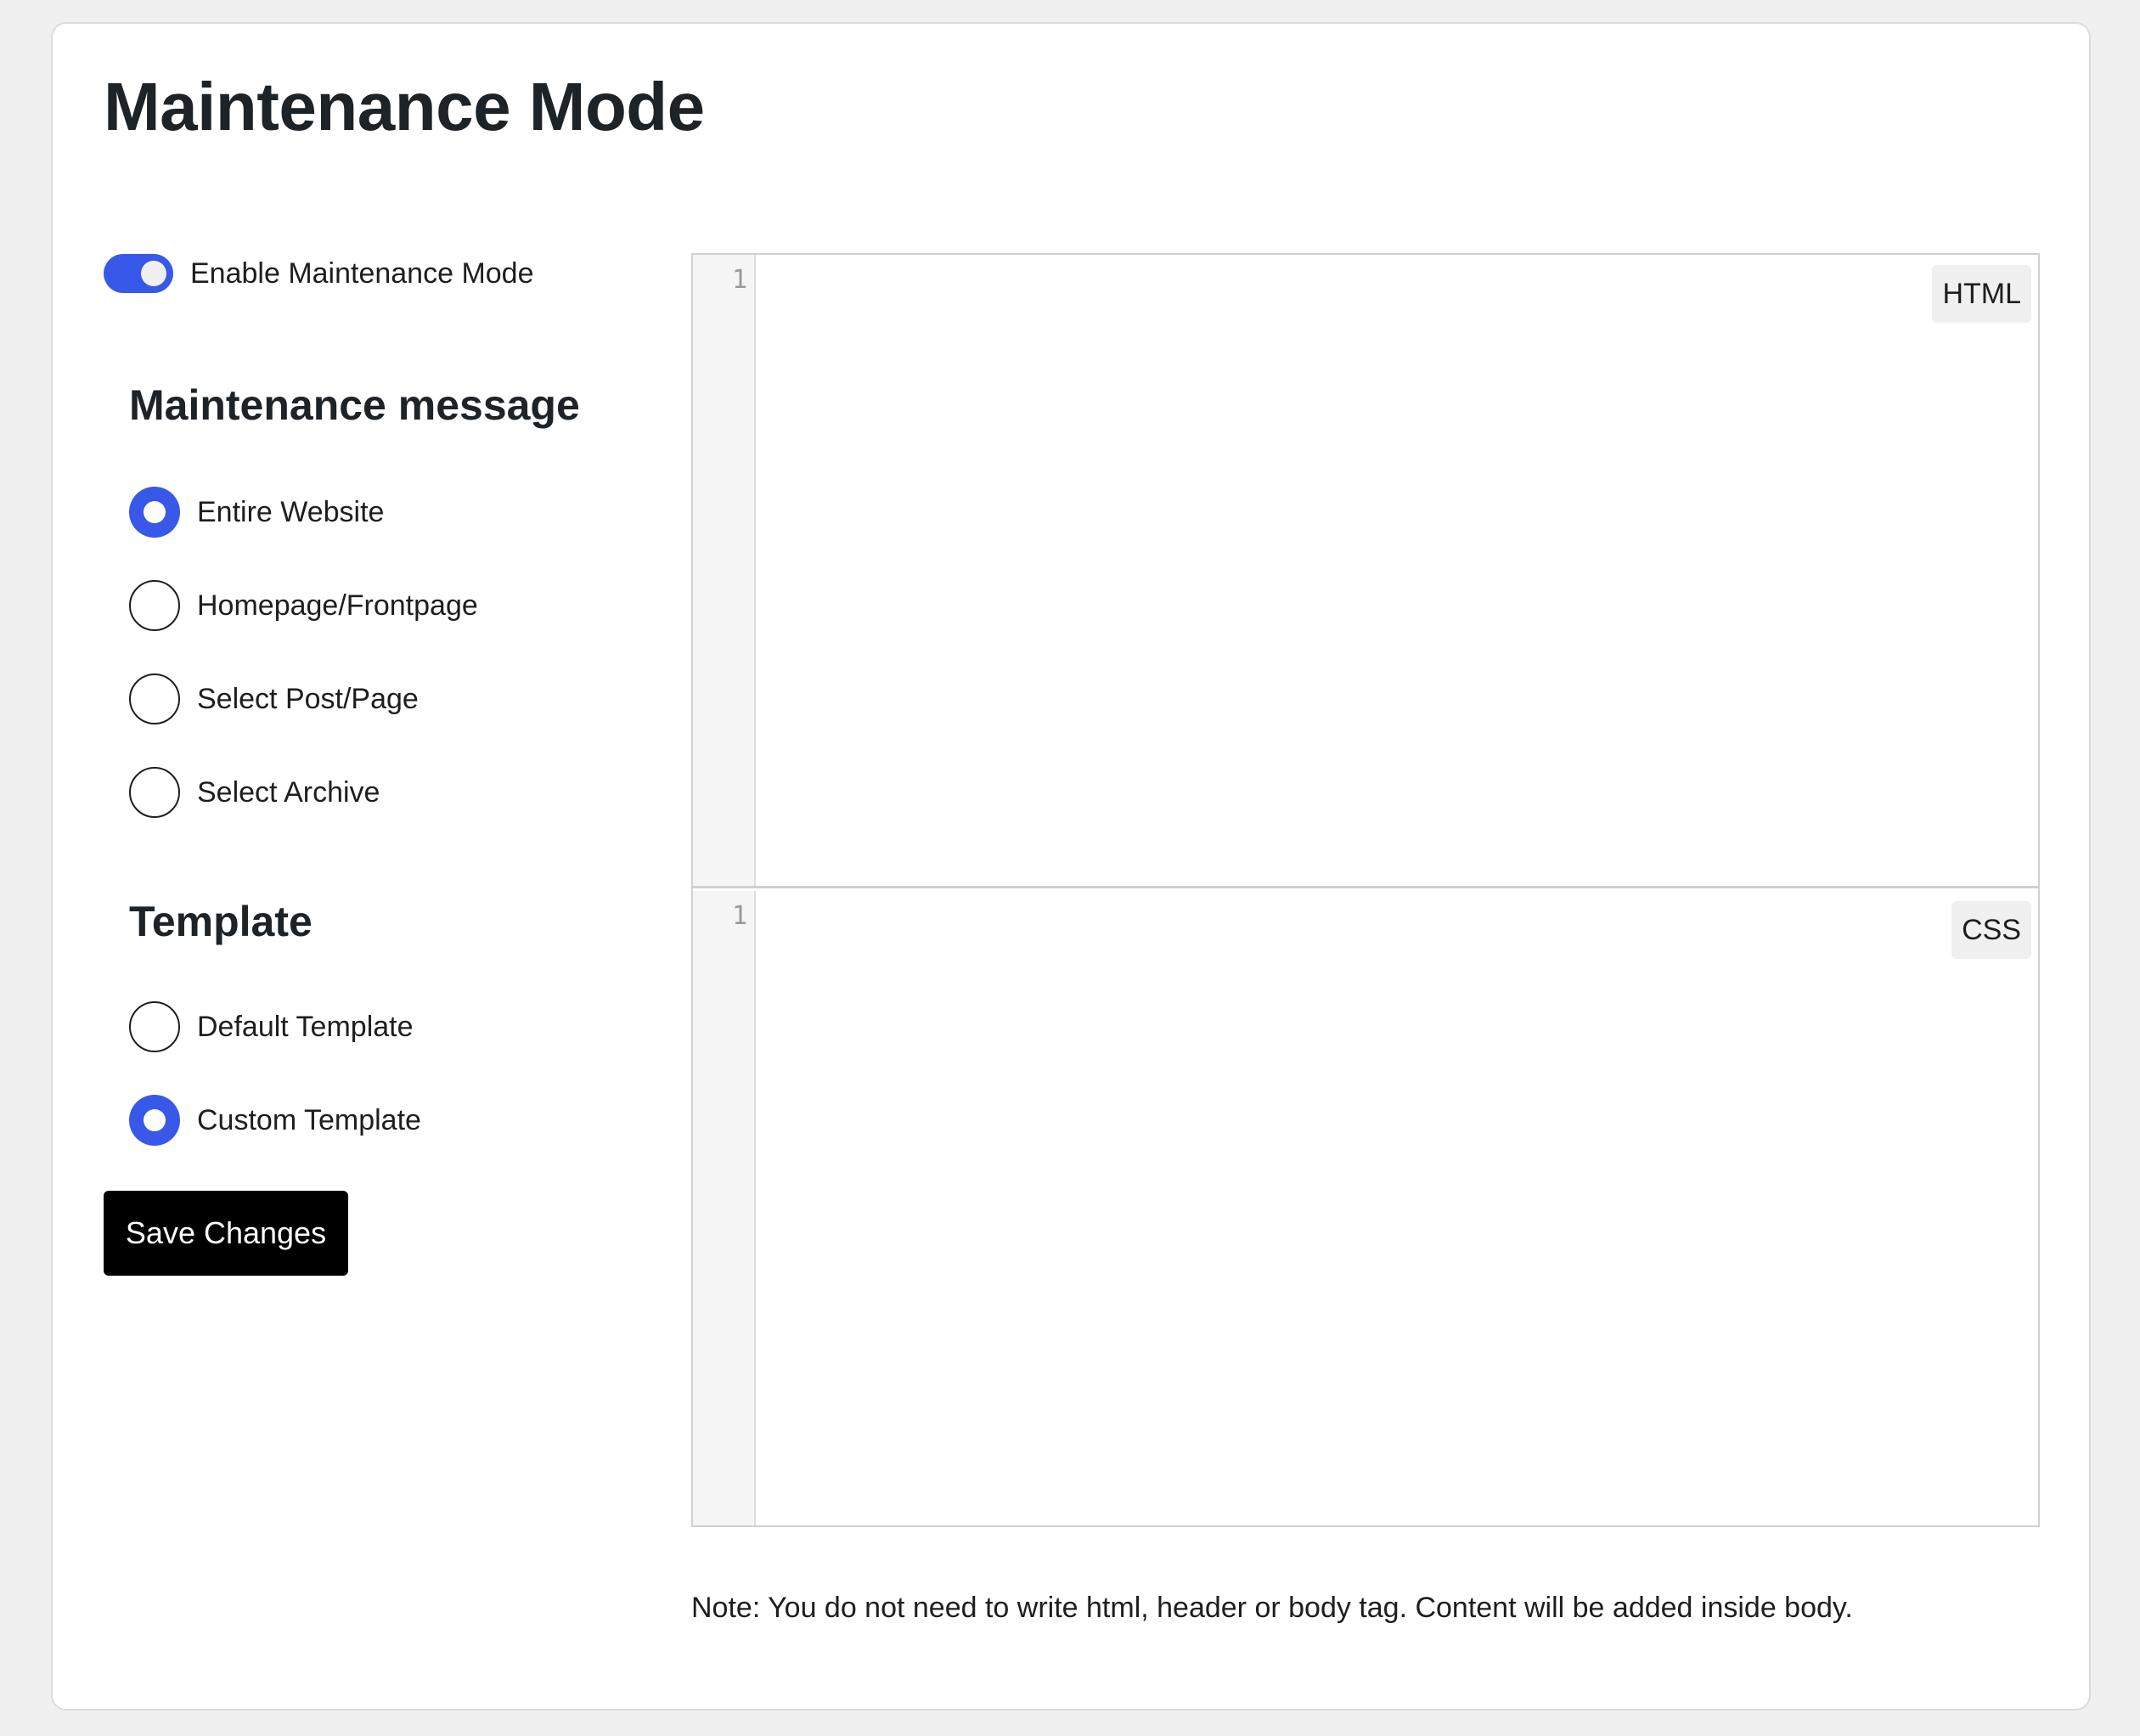  What do you see at coordinates (404, 106) in the screenshot?
I see `page-title: Maintenance Mode` at bounding box center [404, 106].